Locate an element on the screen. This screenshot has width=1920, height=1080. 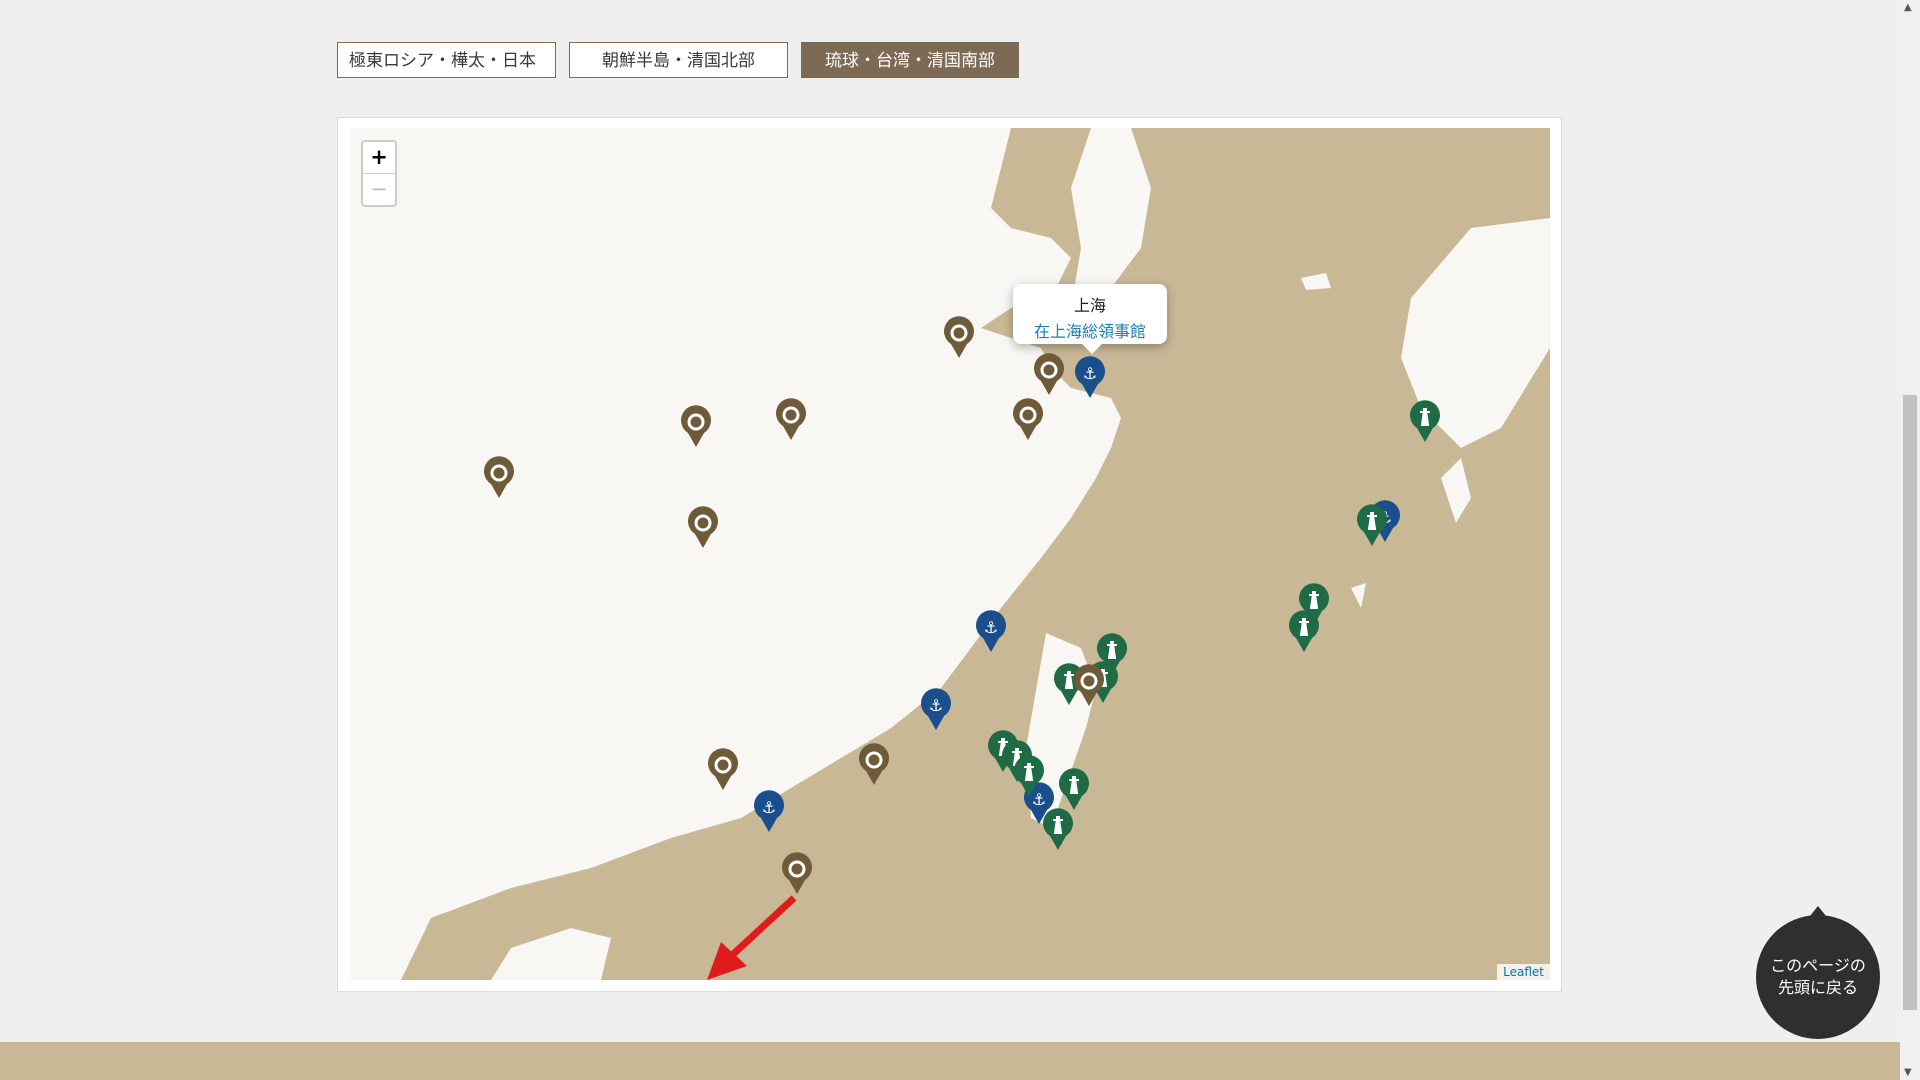
zoom-in-button: + is located at coordinates (379, 158).